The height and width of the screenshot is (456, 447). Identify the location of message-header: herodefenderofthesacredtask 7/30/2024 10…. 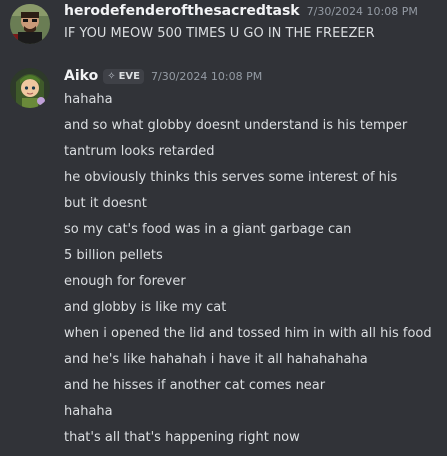
(241, 11).